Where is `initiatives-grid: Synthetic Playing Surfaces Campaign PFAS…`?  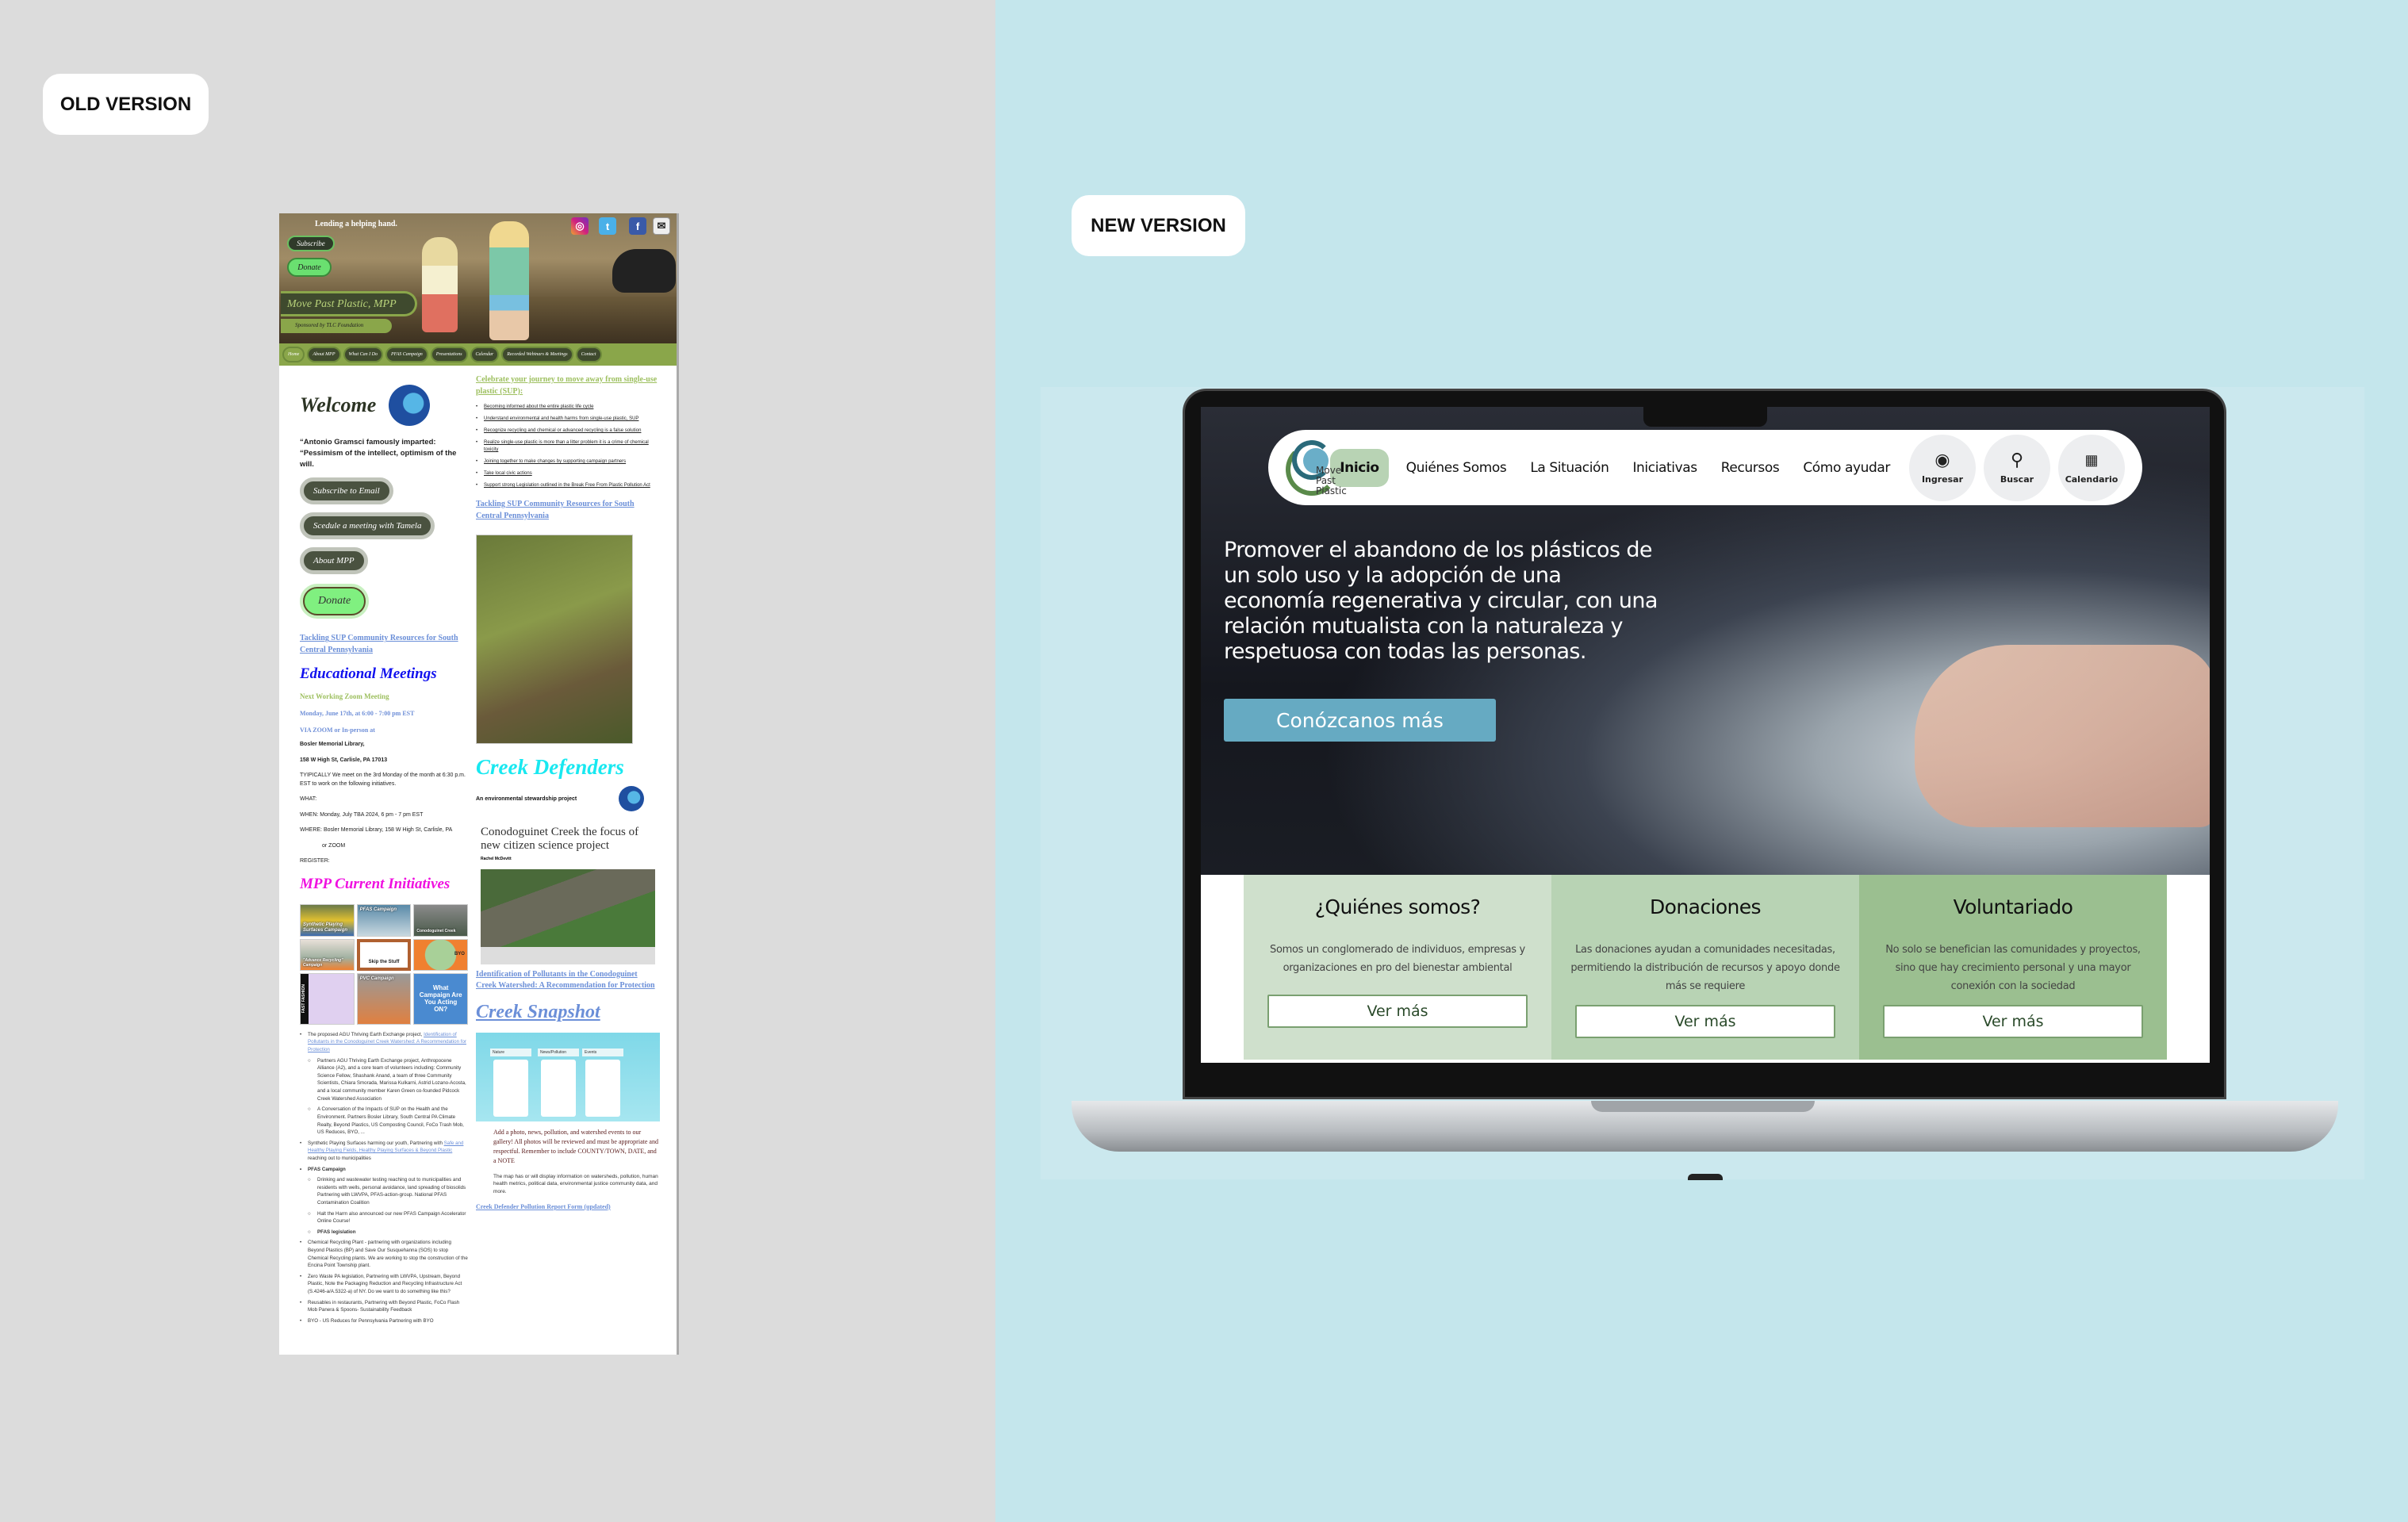
initiatives-grid: Synthetic Playing Surfaces Campaign PFAS… is located at coordinates (384, 964).